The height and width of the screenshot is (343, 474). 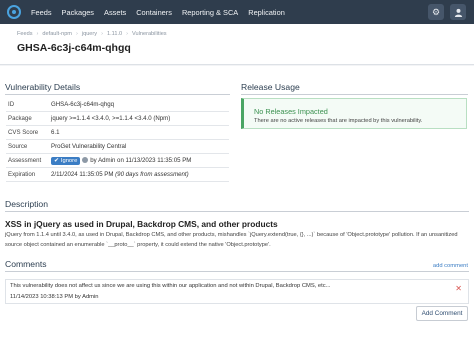 I want to click on expiration-note: (90 days from assessment), so click(x=152, y=174).